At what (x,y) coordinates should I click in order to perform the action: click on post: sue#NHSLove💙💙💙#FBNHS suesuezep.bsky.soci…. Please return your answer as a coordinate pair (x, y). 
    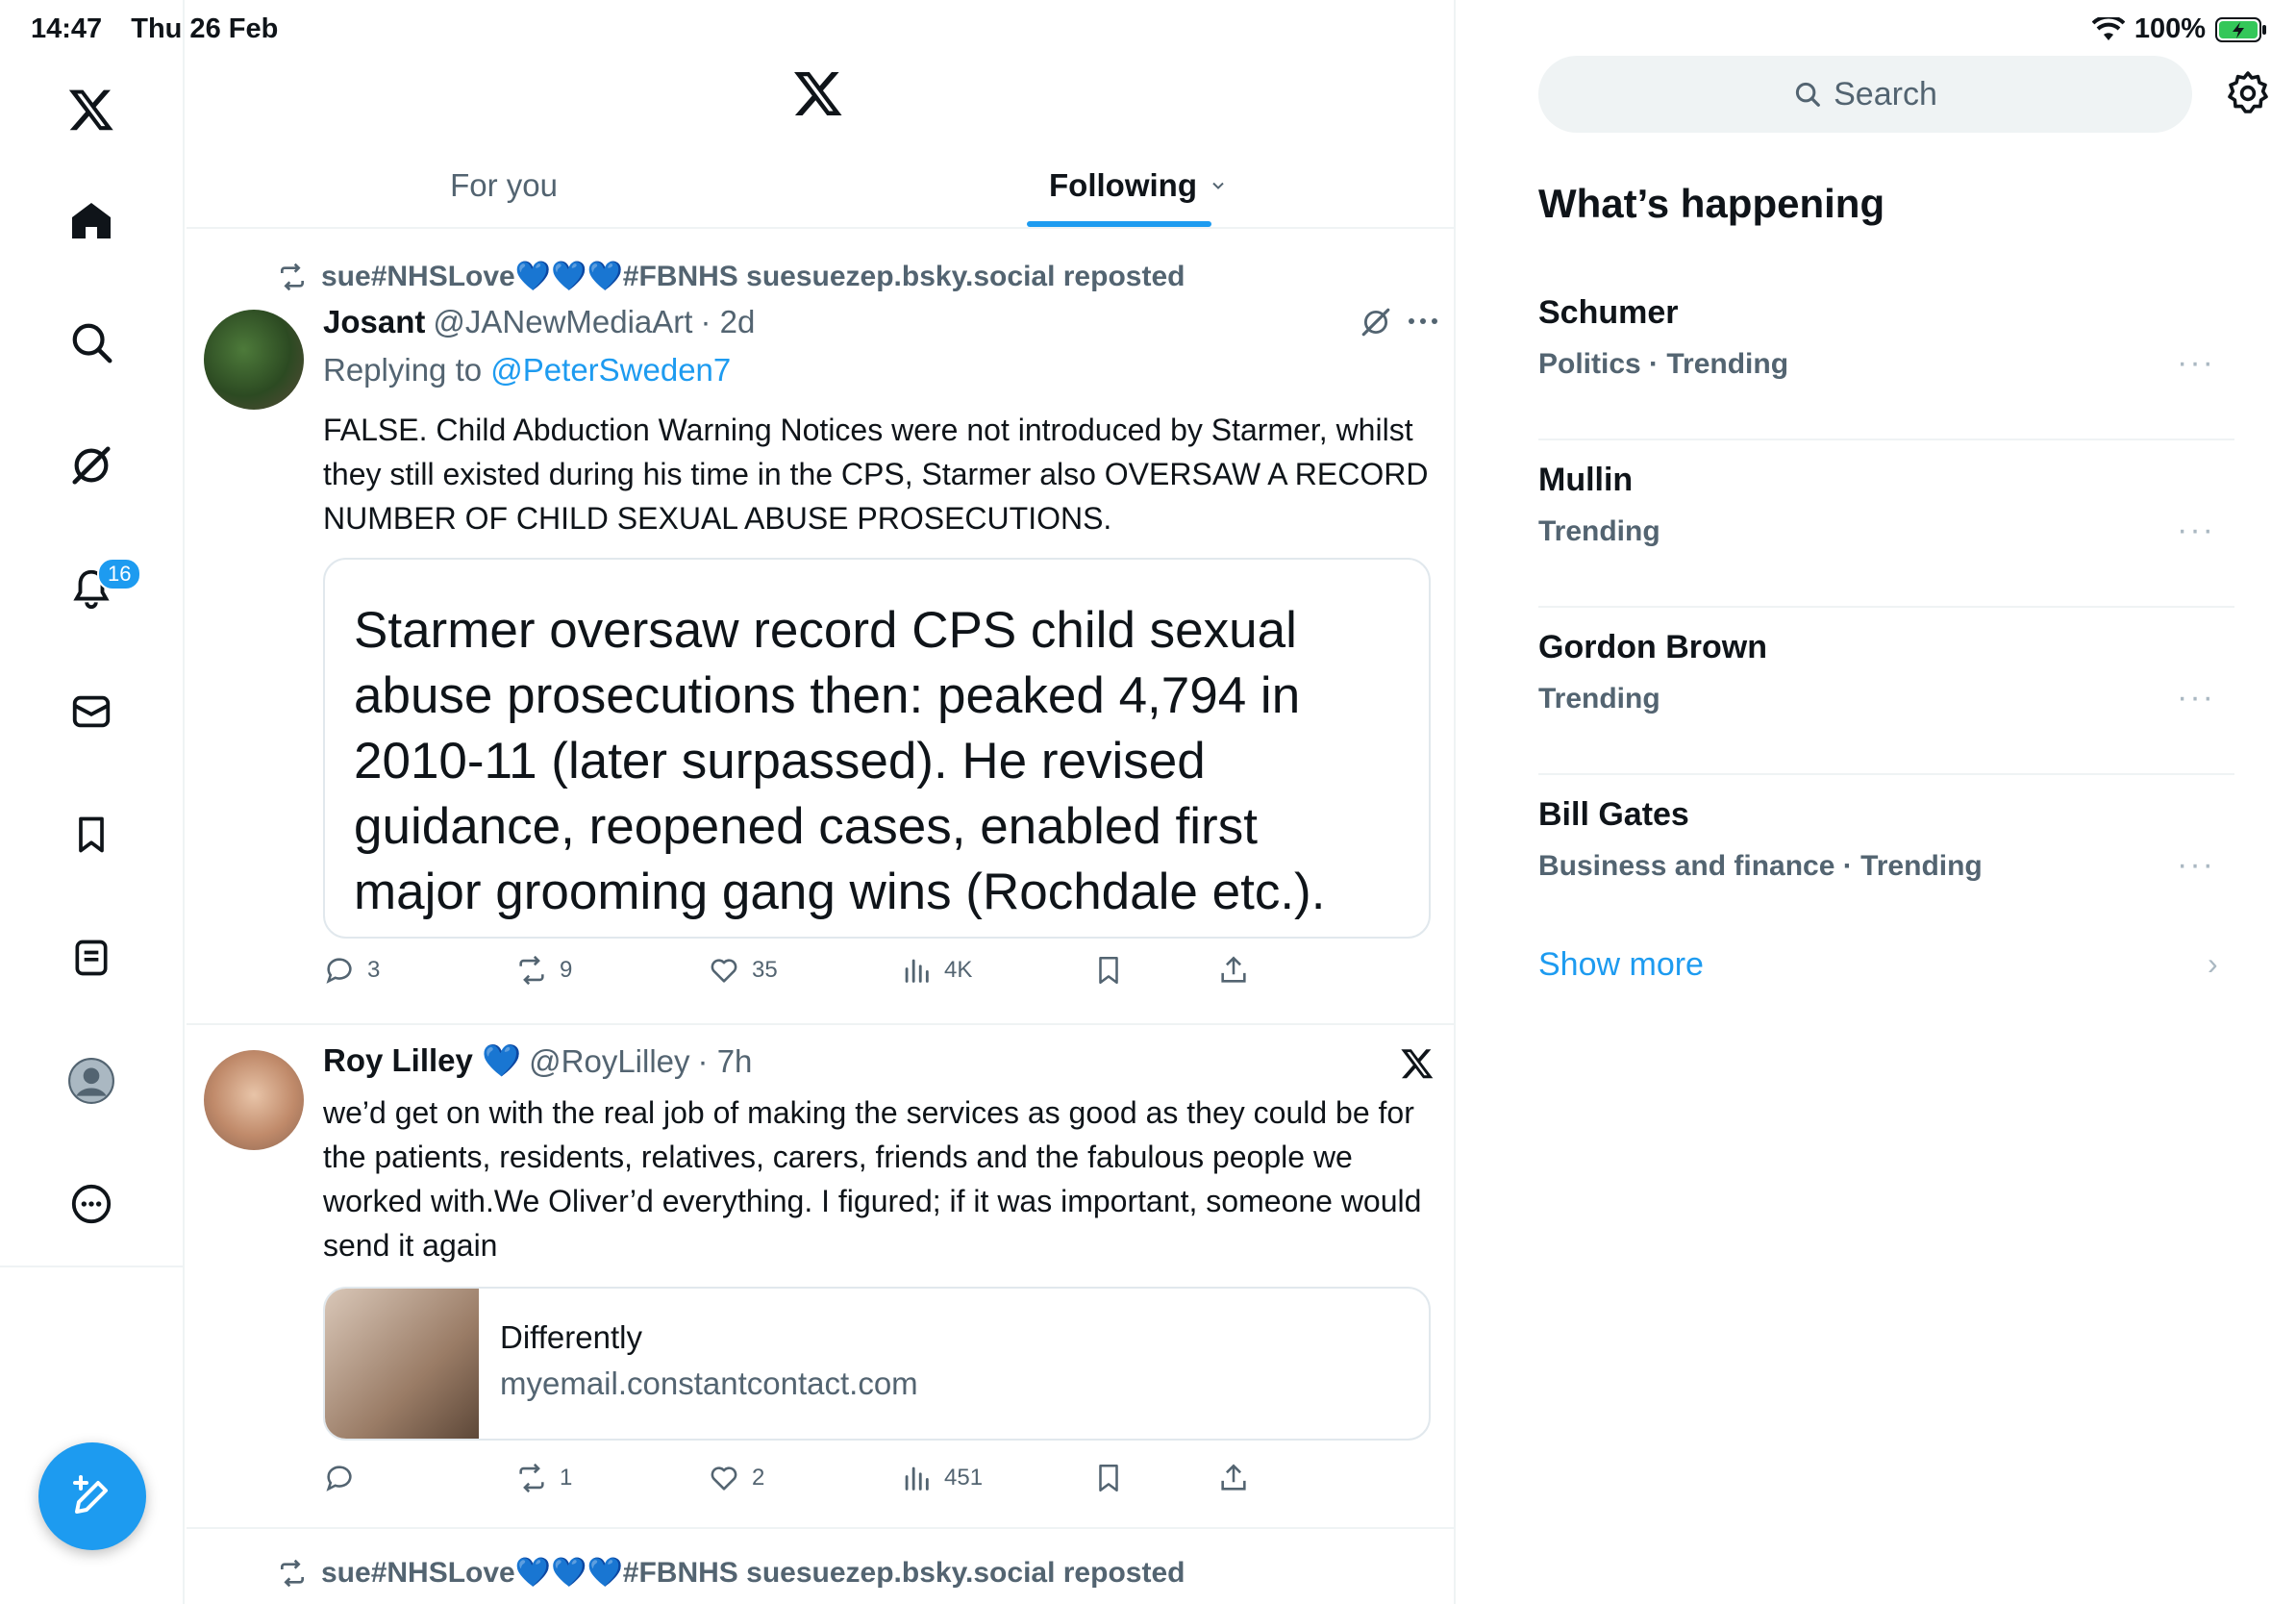
    Looking at the image, I should click on (821, 1567).